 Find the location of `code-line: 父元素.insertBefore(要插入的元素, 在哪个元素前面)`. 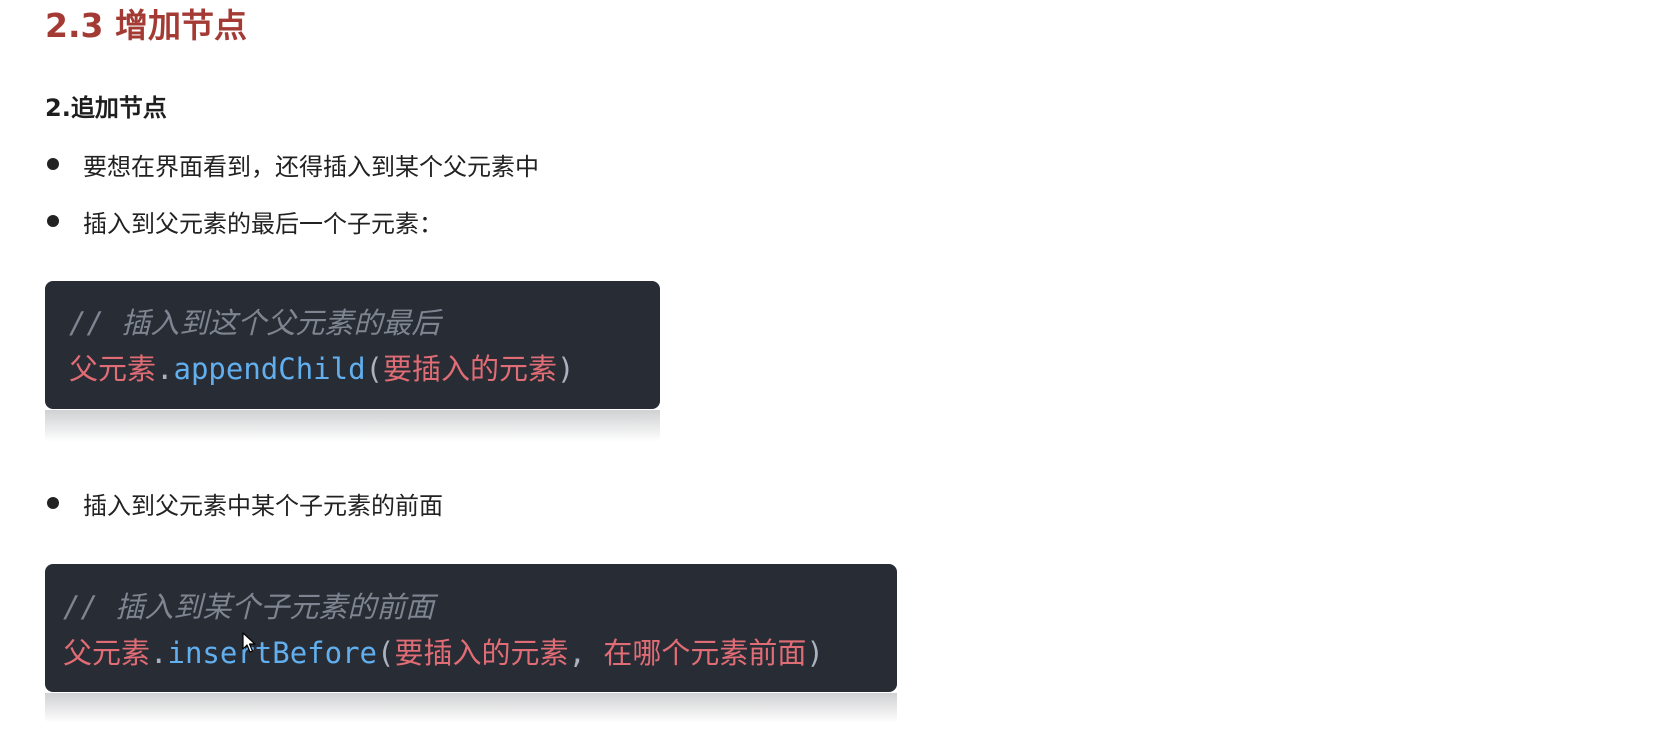

code-line: 父元素.insertBefore(要插入的元素, 在哪个元素前面) is located at coordinates (480, 653).